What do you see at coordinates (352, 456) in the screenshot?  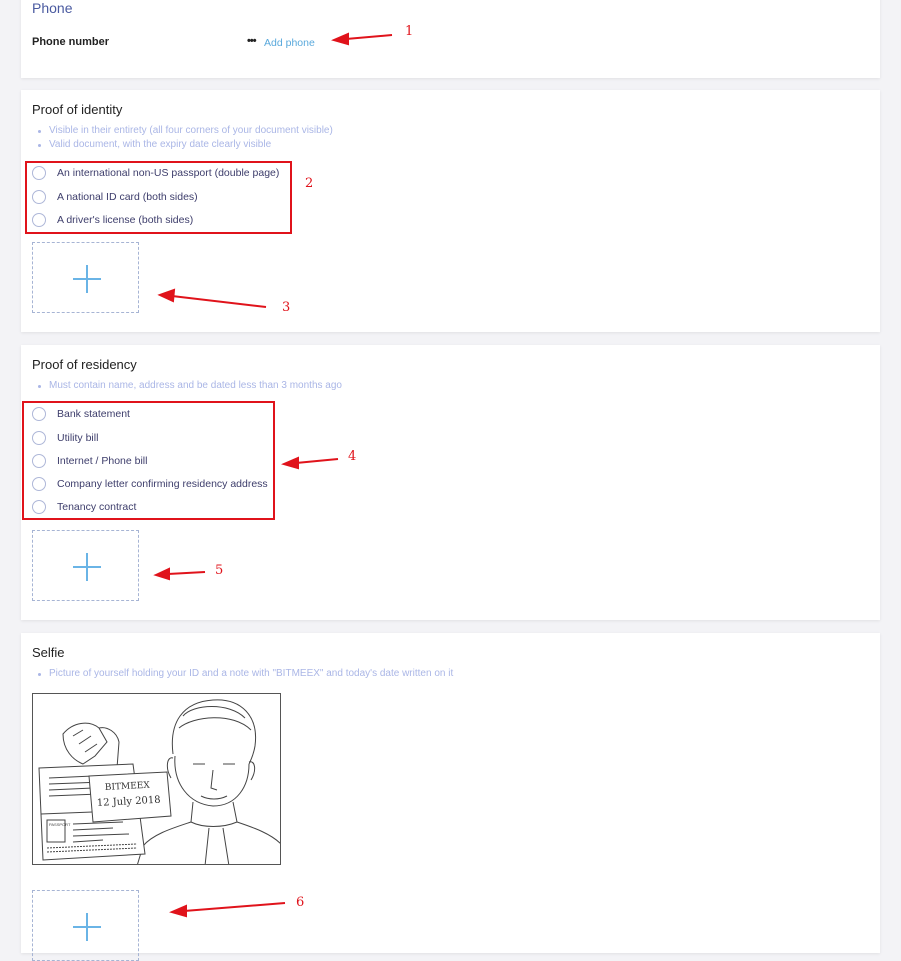 I see `annotation-number-4: 4` at bounding box center [352, 456].